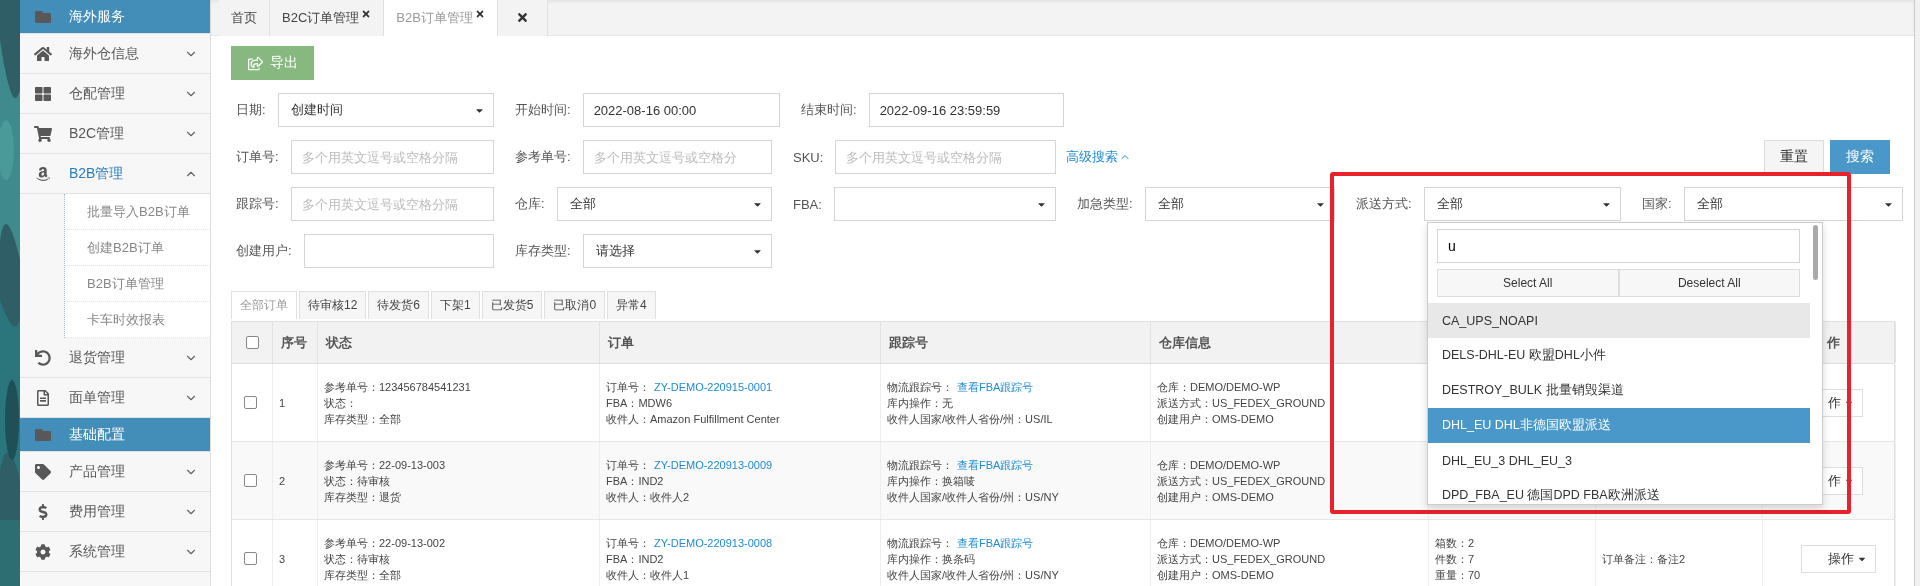 The height and width of the screenshot is (586, 1920). What do you see at coordinates (333, 305) in the screenshot?
I see `status-tab: 待审核12` at bounding box center [333, 305].